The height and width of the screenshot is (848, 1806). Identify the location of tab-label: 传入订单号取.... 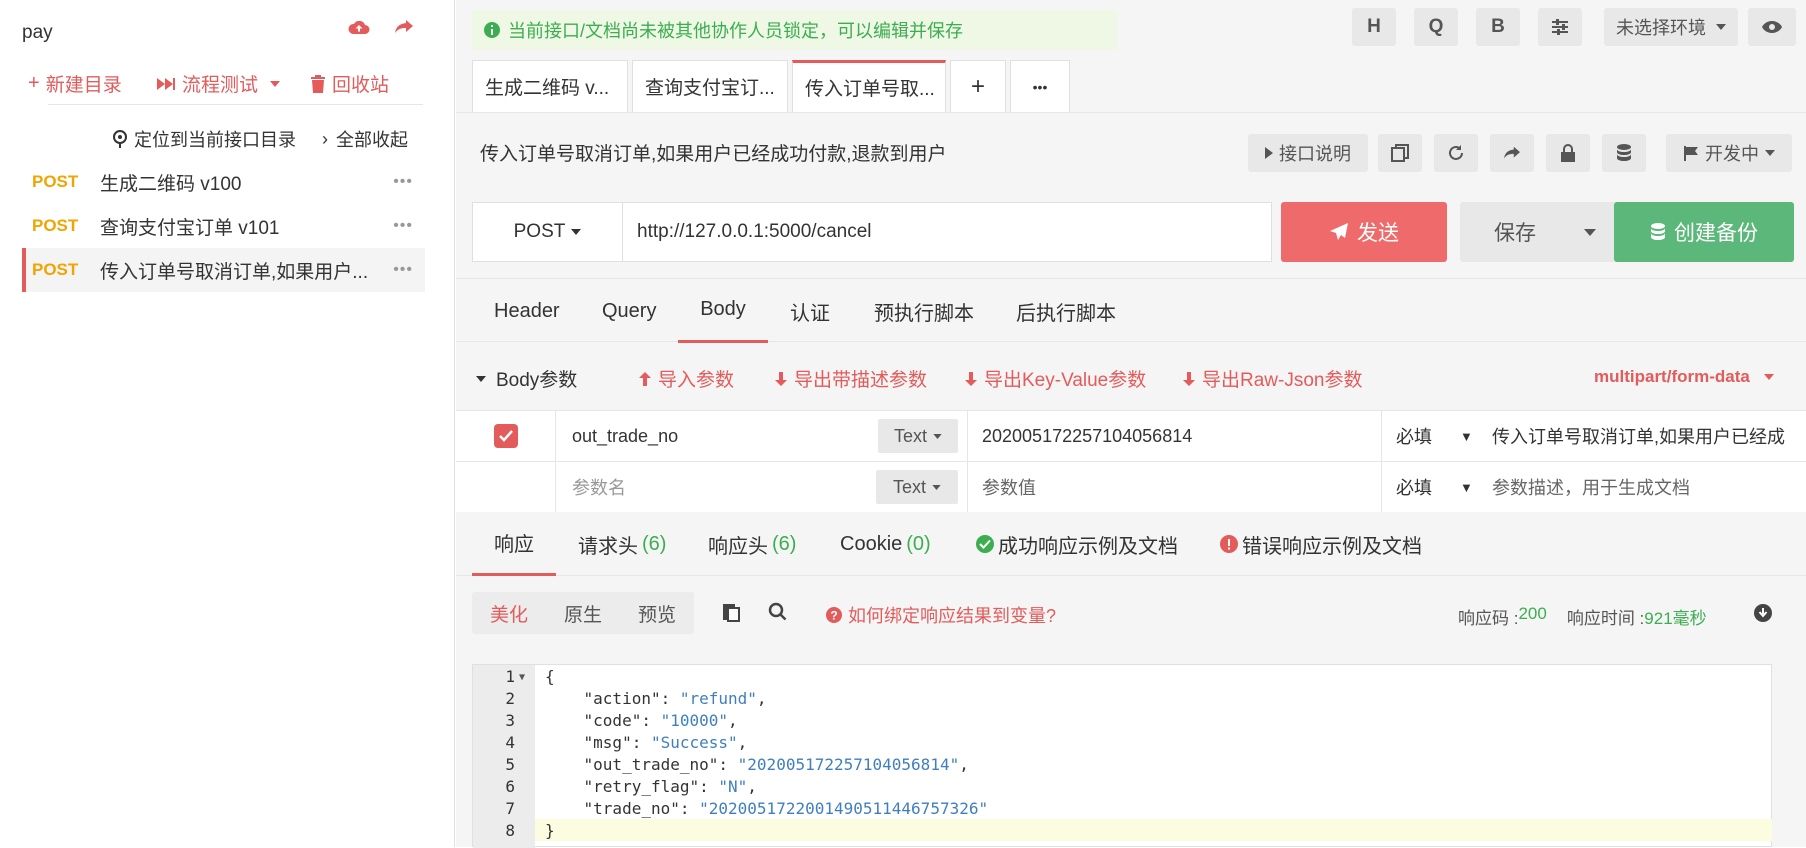
(870, 89).